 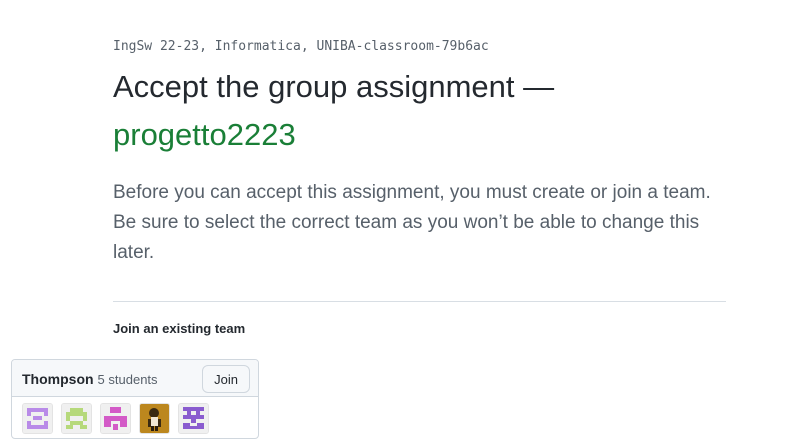 I want to click on join-team-button: Join, so click(x=226, y=379).